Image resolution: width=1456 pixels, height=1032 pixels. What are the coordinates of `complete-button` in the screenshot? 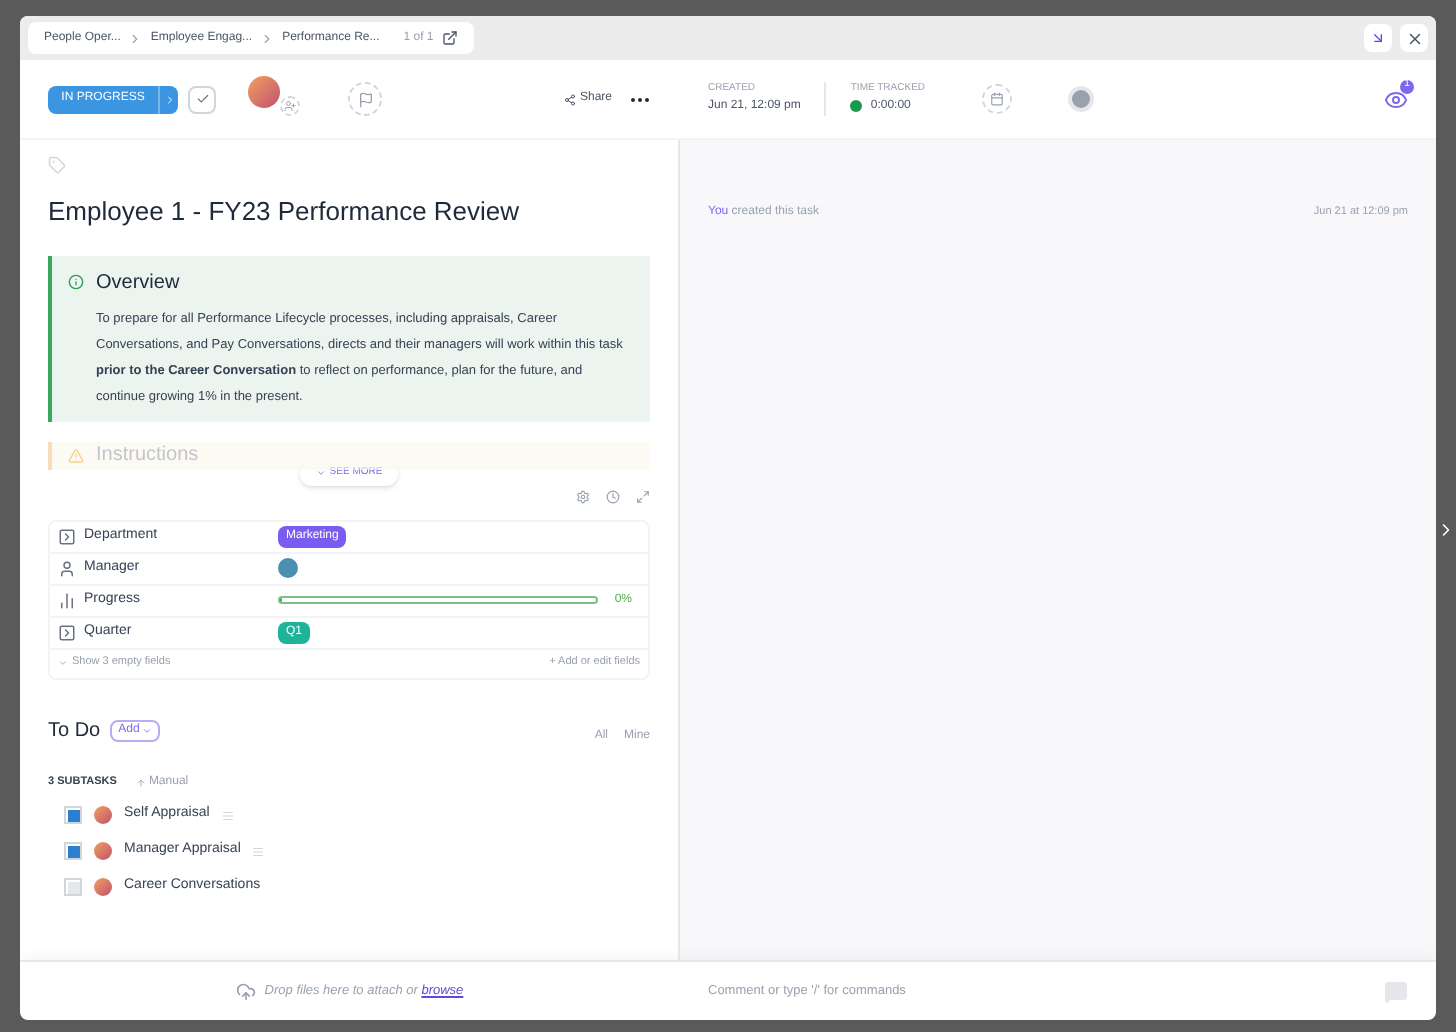 It's located at (202, 99).